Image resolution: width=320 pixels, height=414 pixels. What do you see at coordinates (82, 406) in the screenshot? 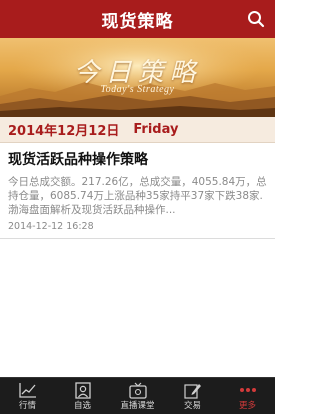
I see `tab-label: 自选` at bounding box center [82, 406].